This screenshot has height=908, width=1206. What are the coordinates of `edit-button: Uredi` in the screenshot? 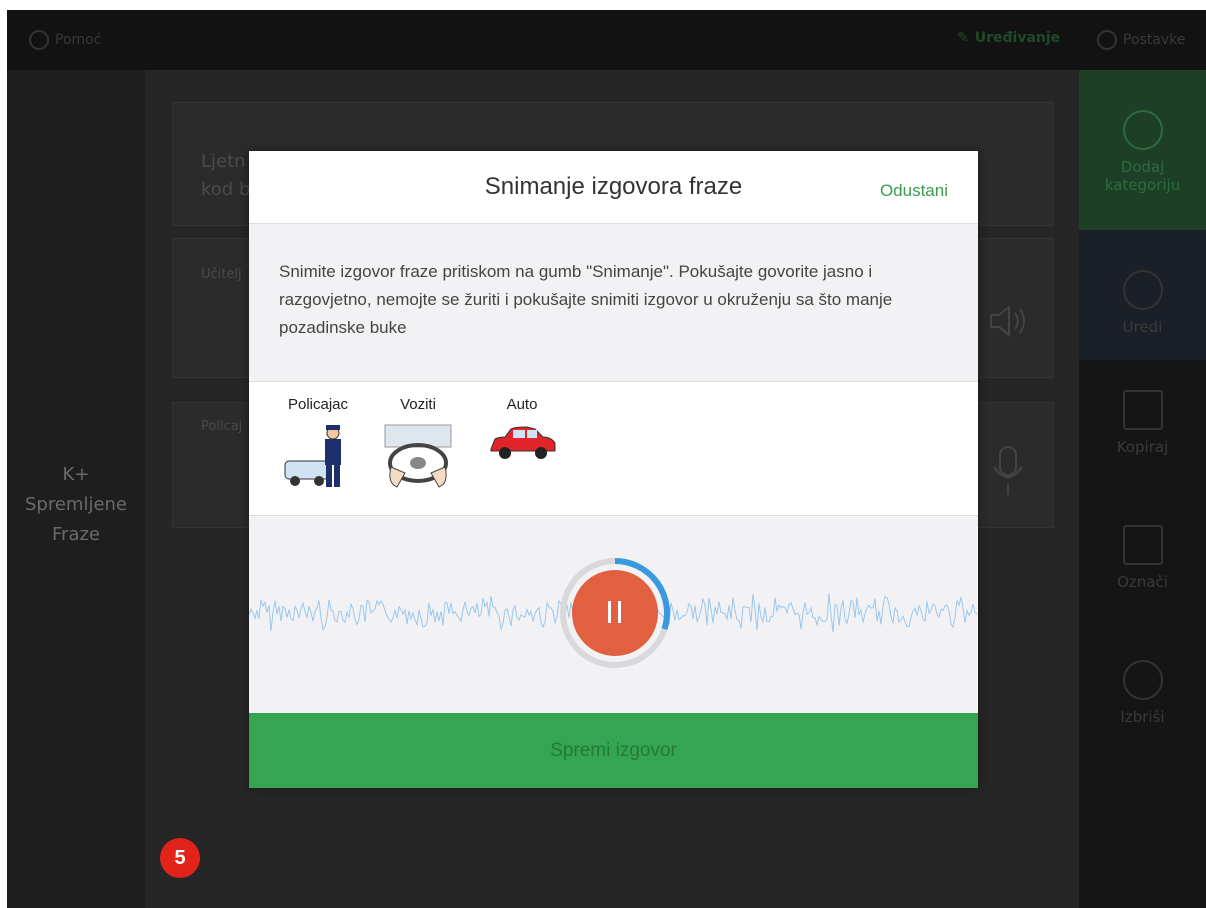 It's located at (1142, 295).